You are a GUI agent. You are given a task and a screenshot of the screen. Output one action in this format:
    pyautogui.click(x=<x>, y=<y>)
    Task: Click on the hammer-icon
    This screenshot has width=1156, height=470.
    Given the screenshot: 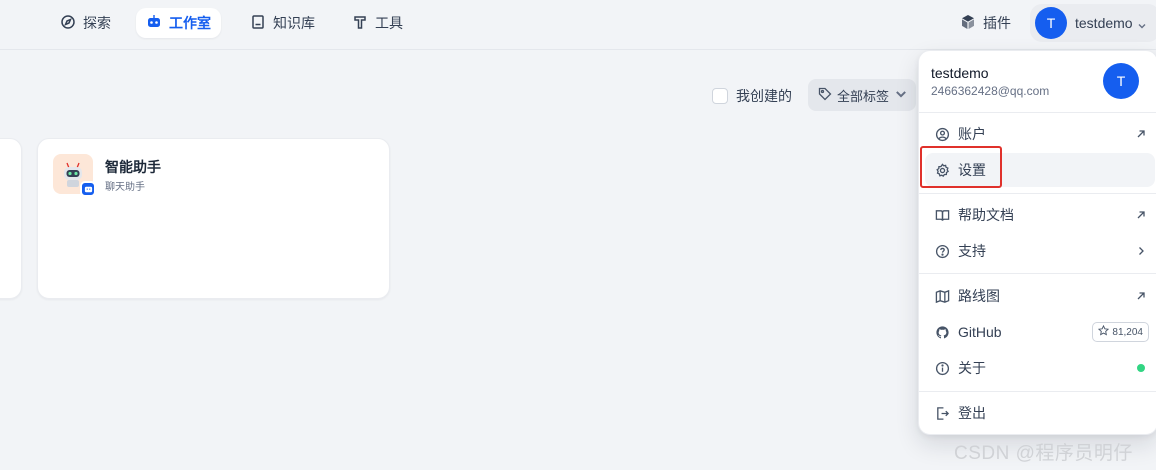 What is the action you would take?
    pyautogui.click(x=360, y=23)
    